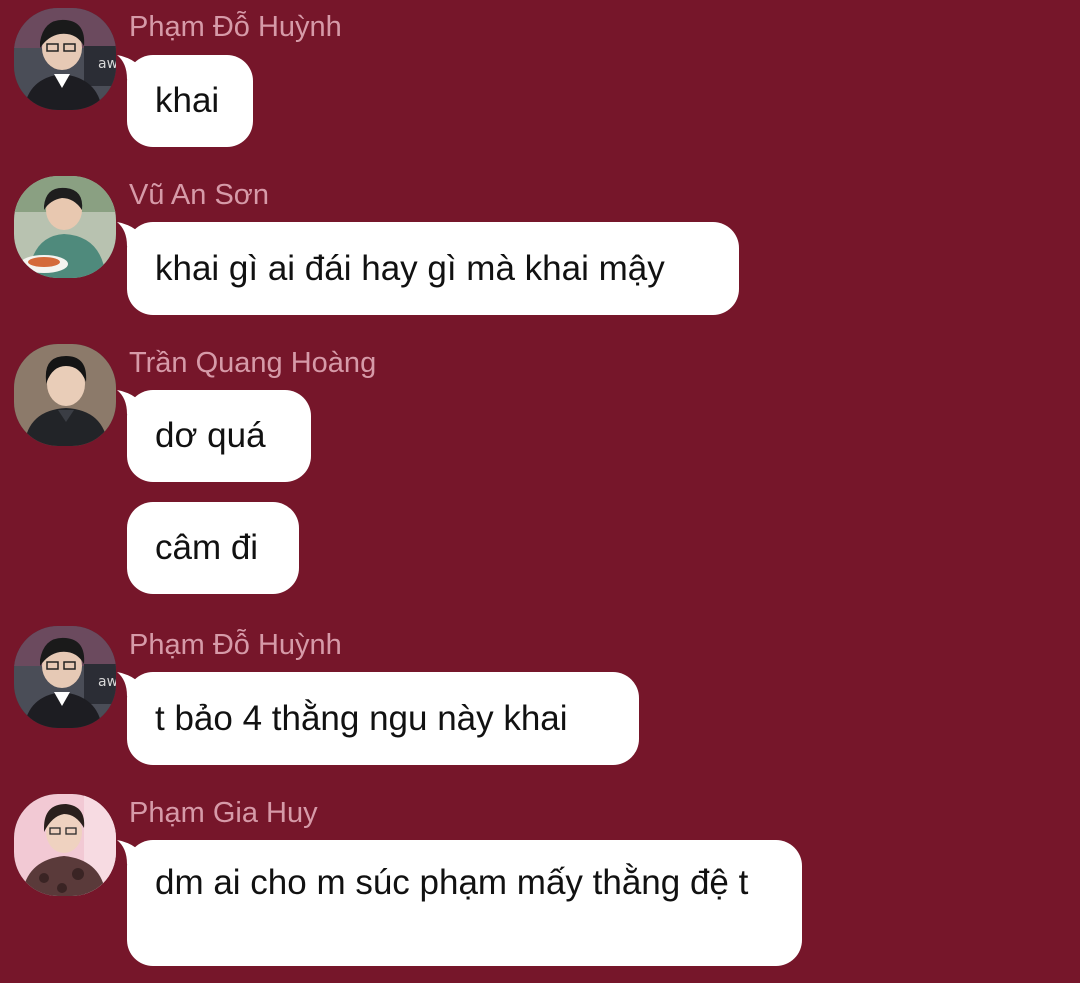 The width and height of the screenshot is (1080, 983). I want to click on message-bubble: câm đi, so click(213, 548).